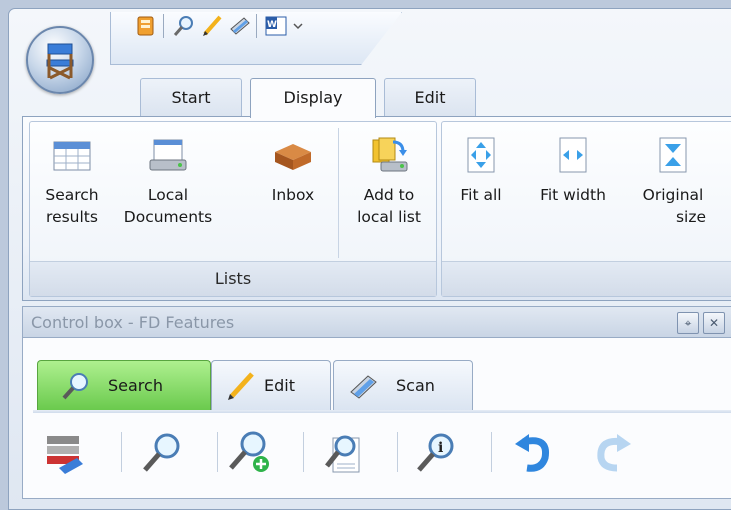 This screenshot has width=731, height=510. Describe the element at coordinates (389, 179) in the screenshot. I see `add-to-local-list-button: Add to local list` at that location.